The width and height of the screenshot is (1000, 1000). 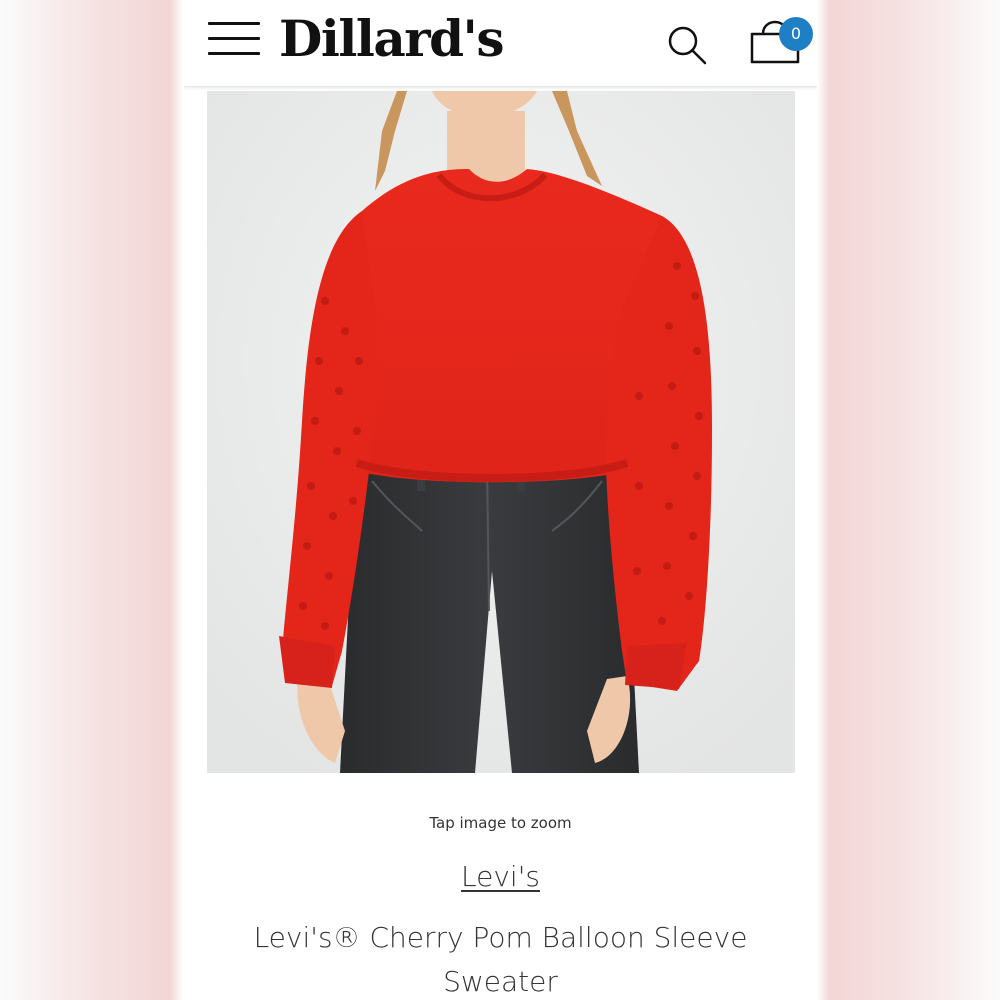 I want to click on tap-to-zoom-hint: Tap image to zoom, so click(x=500, y=823).